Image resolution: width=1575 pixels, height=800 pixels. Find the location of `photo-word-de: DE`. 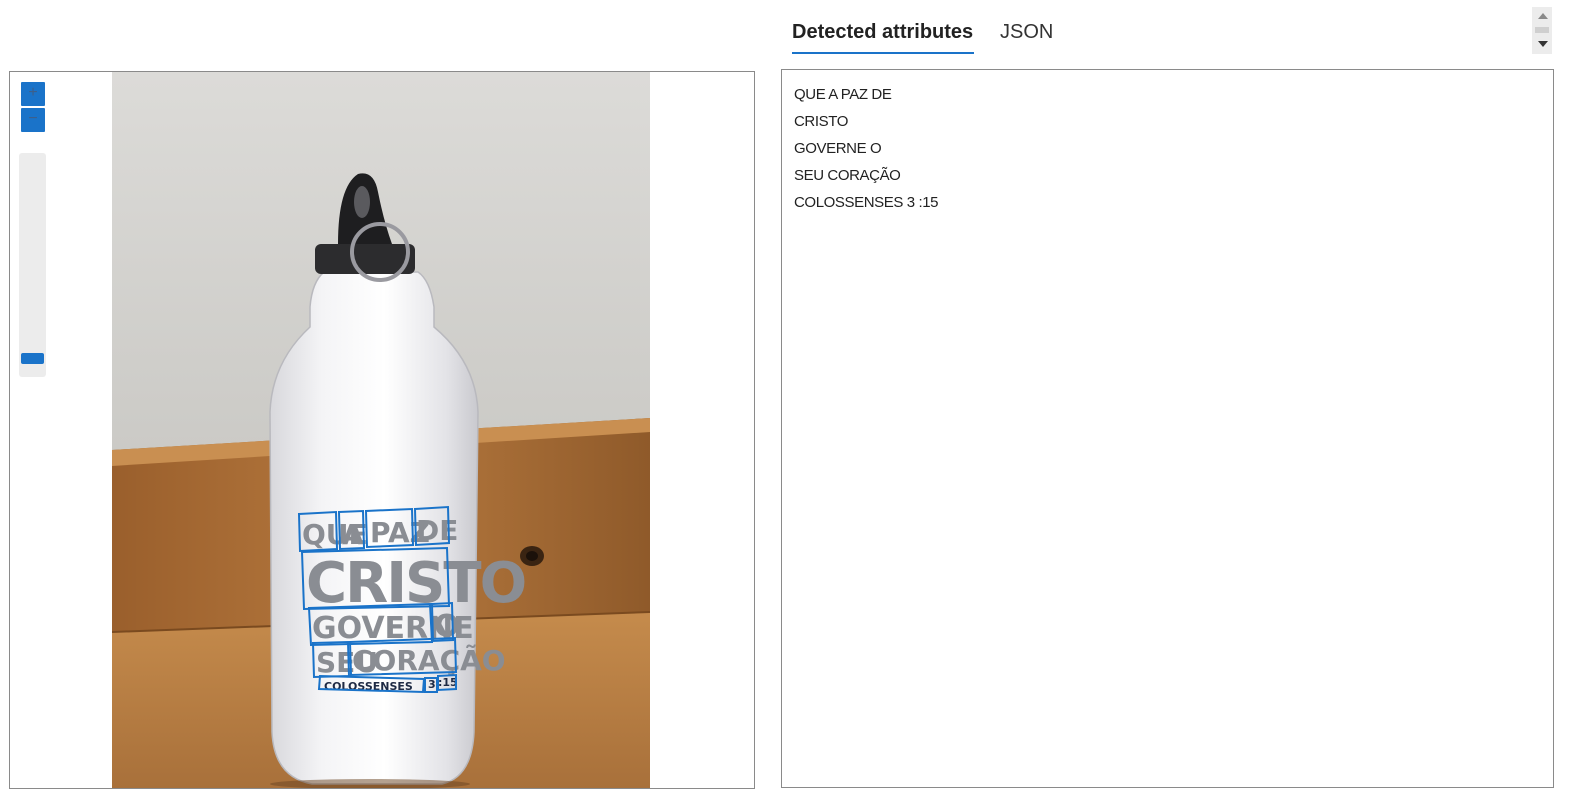

photo-word-de: DE is located at coordinates (437, 530).